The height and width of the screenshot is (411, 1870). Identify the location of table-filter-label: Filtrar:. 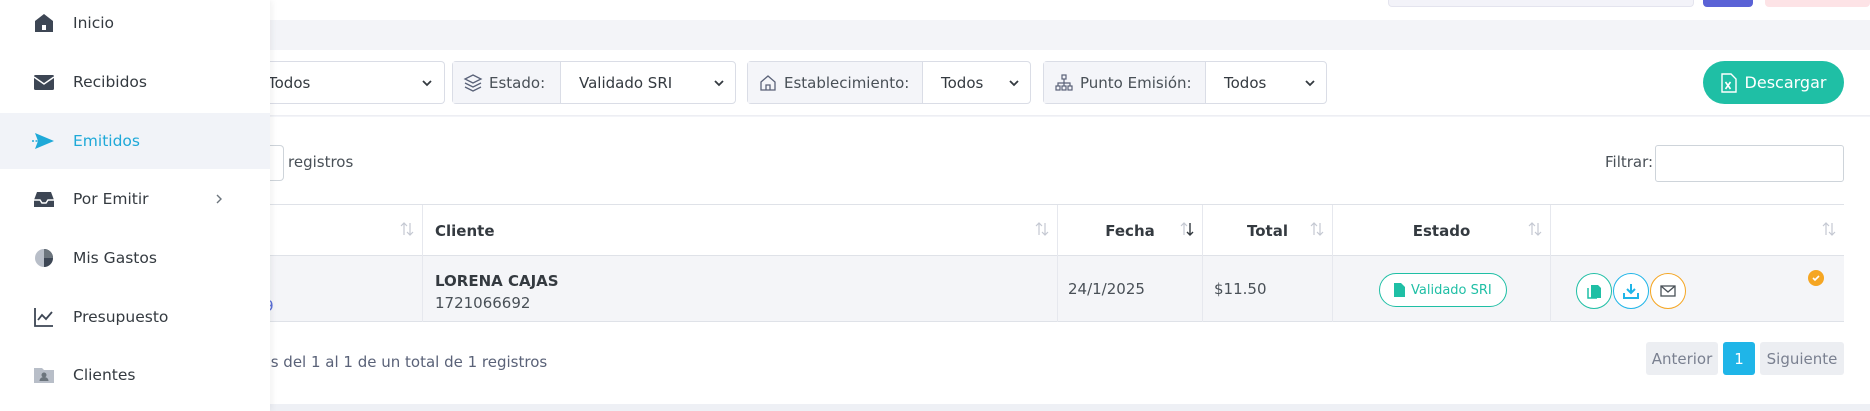
(1629, 162).